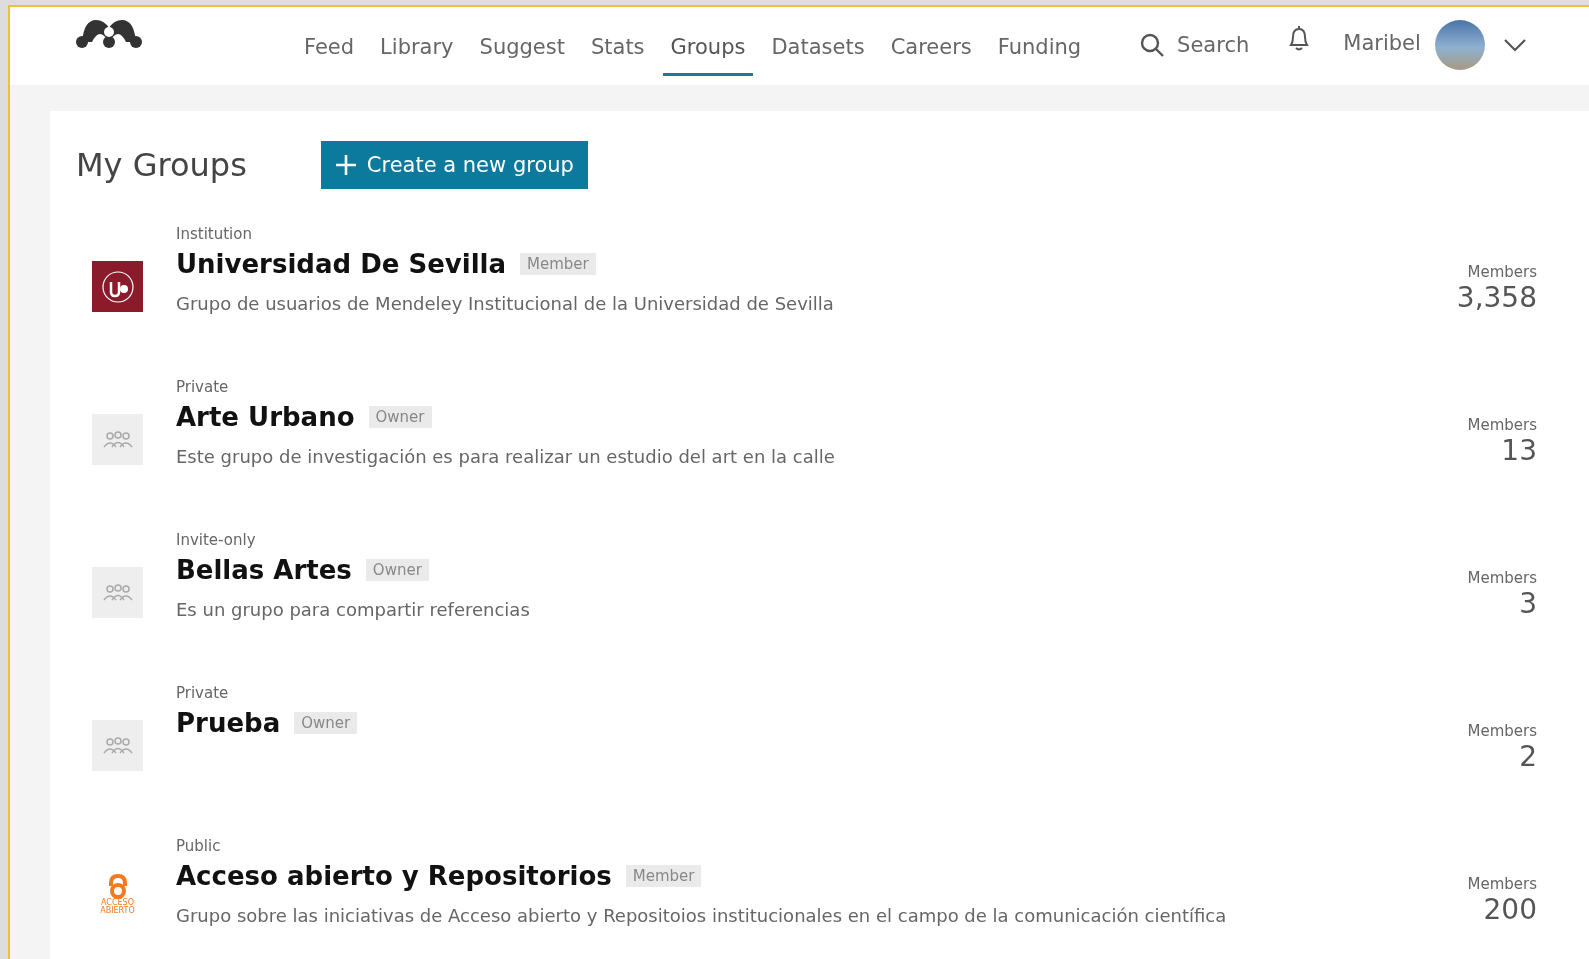 Image resolution: width=1589 pixels, height=959 pixels. What do you see at coordinates (1518, 450) in the screenshot?
I see `members-count: 13` at bounding box center [1518, 450].